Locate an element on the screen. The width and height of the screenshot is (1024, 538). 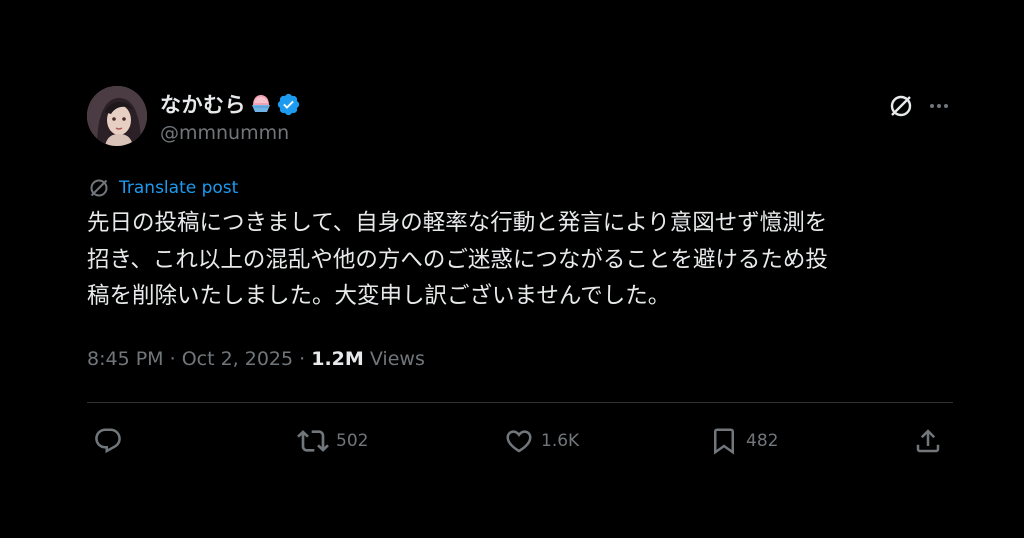
reply-icon is located at coordinates (108, 441).